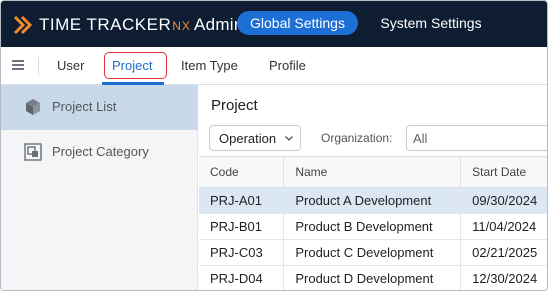  I want to click on cell-name: Product C Development, so click(372, 252).